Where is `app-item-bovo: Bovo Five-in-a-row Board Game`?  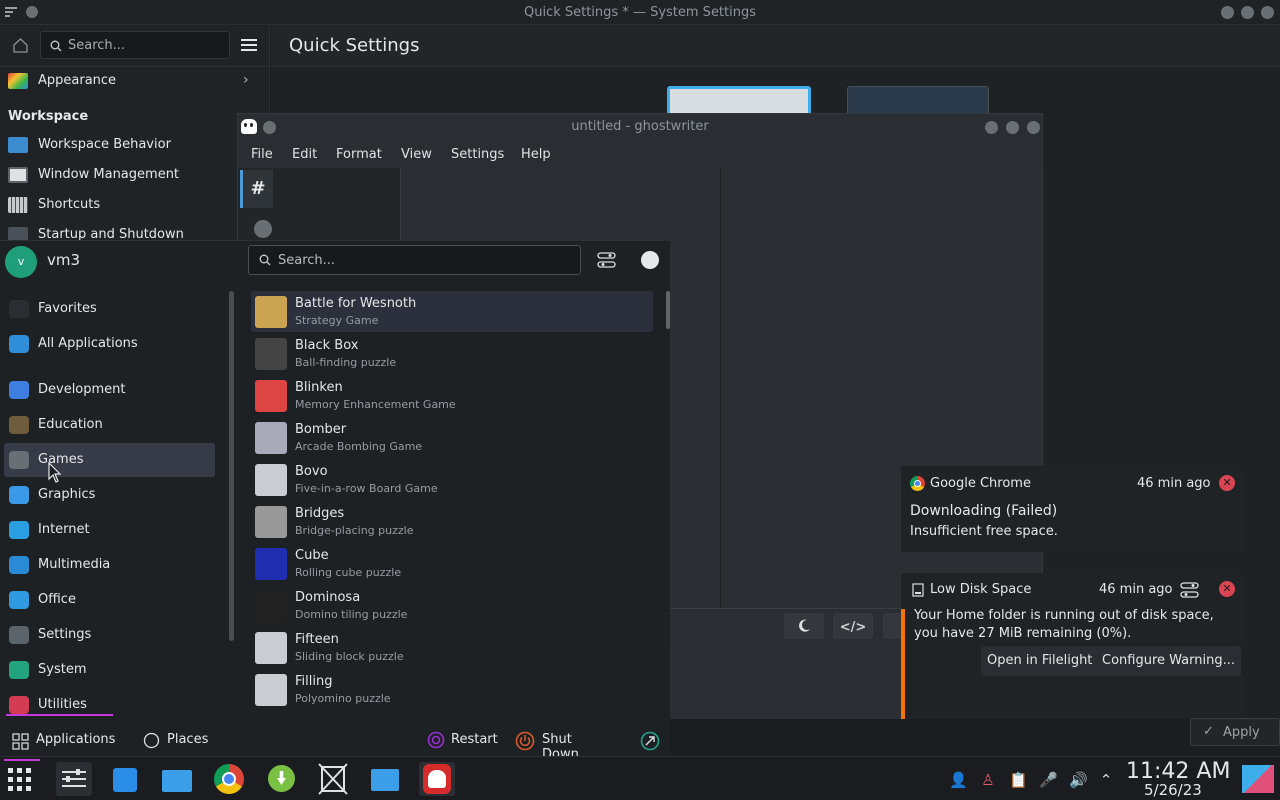 app-item-bovo: Bovo Five-in-a-row Board Game is located at coordinates (452, 479).